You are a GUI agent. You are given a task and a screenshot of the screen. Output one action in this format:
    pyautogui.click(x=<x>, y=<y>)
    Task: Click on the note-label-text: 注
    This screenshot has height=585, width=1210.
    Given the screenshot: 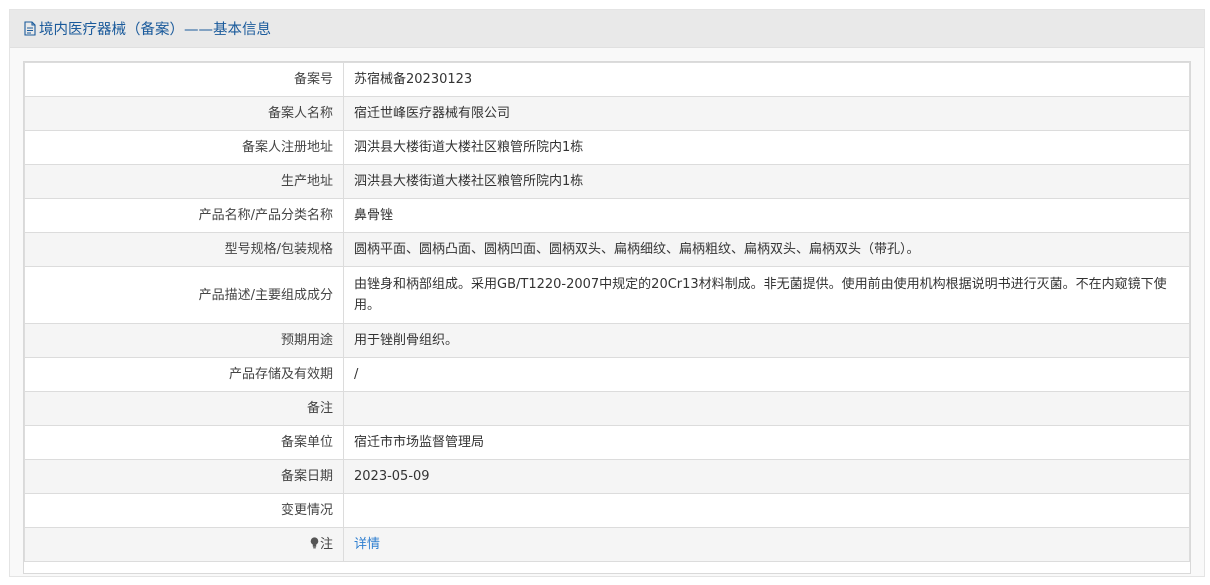 What is the action you would take?
    pyautogui.click(x=326, y=544)
    